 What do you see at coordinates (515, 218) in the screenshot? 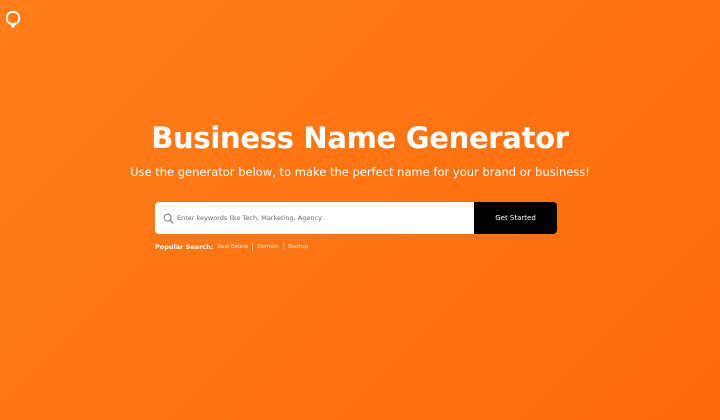
I see `get-started-button: Get Started` at bounding box center [515, 218].